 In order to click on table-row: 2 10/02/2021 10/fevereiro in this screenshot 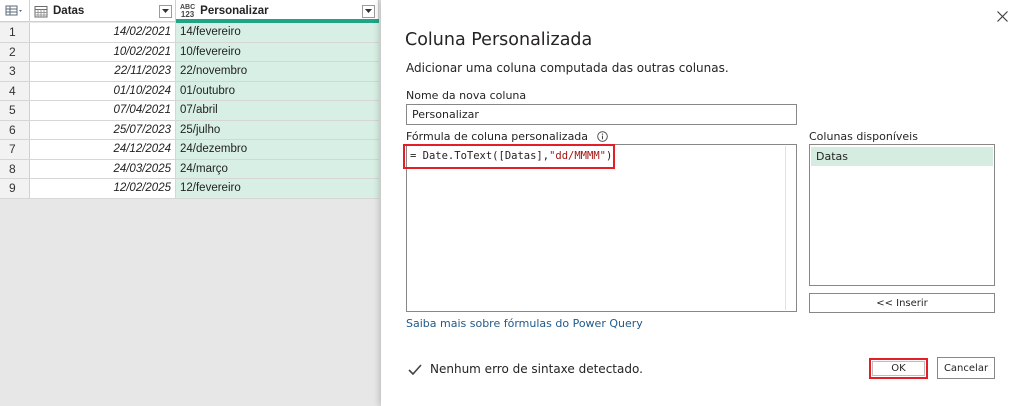, I will do `click(189, 52)`.